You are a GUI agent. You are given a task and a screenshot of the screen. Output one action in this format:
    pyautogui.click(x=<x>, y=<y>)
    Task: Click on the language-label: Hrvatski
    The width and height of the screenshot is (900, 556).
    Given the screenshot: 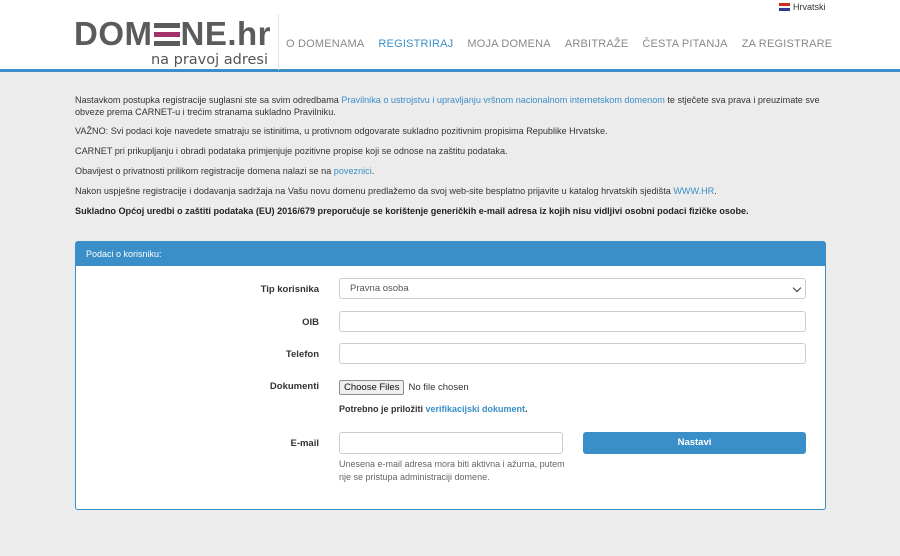 What is the action you would take?
    pyautogui.click(x=809, y=7)
    